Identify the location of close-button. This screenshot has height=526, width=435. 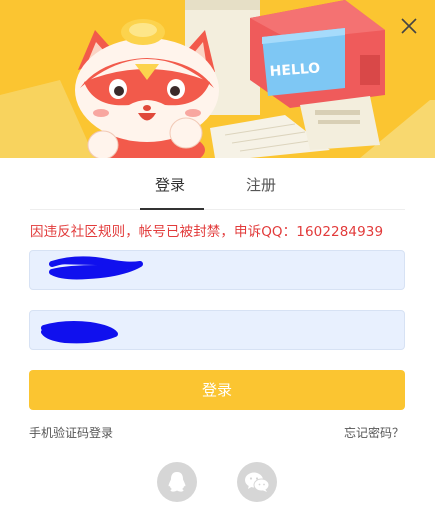
(409, 26).